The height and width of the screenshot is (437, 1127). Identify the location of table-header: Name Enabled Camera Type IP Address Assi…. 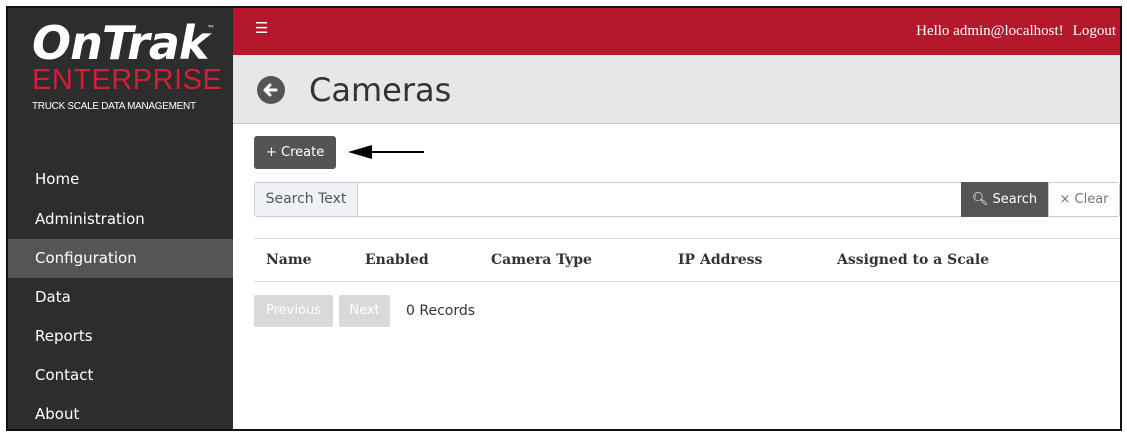
(687, 260).